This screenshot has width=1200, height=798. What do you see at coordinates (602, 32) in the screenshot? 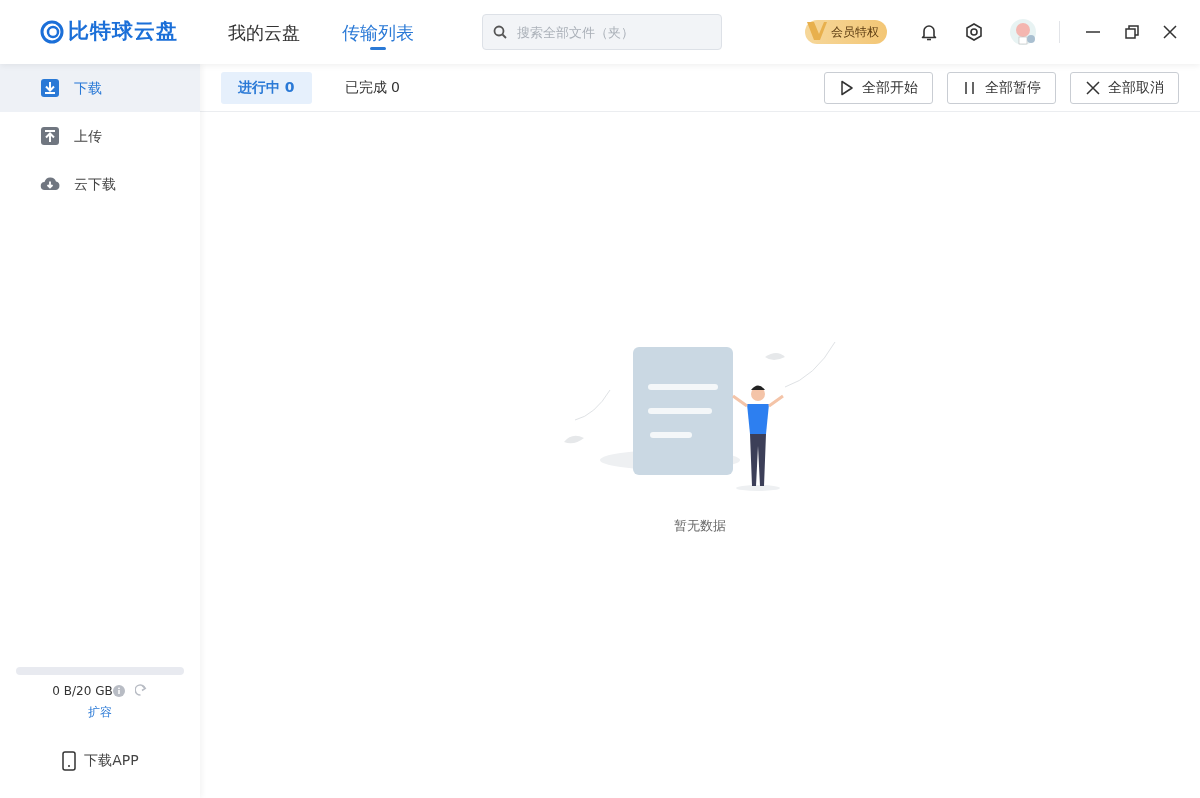
I see `search-field: 搜索全部文件（夹）` at bounding box center [602, 32].